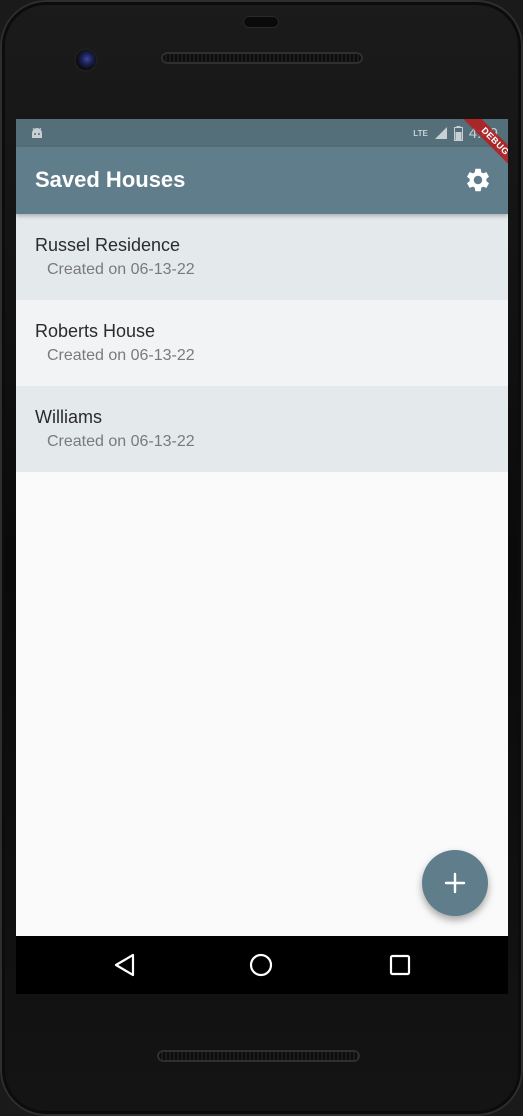  I want to click on signal-icon, so click(440, 133).